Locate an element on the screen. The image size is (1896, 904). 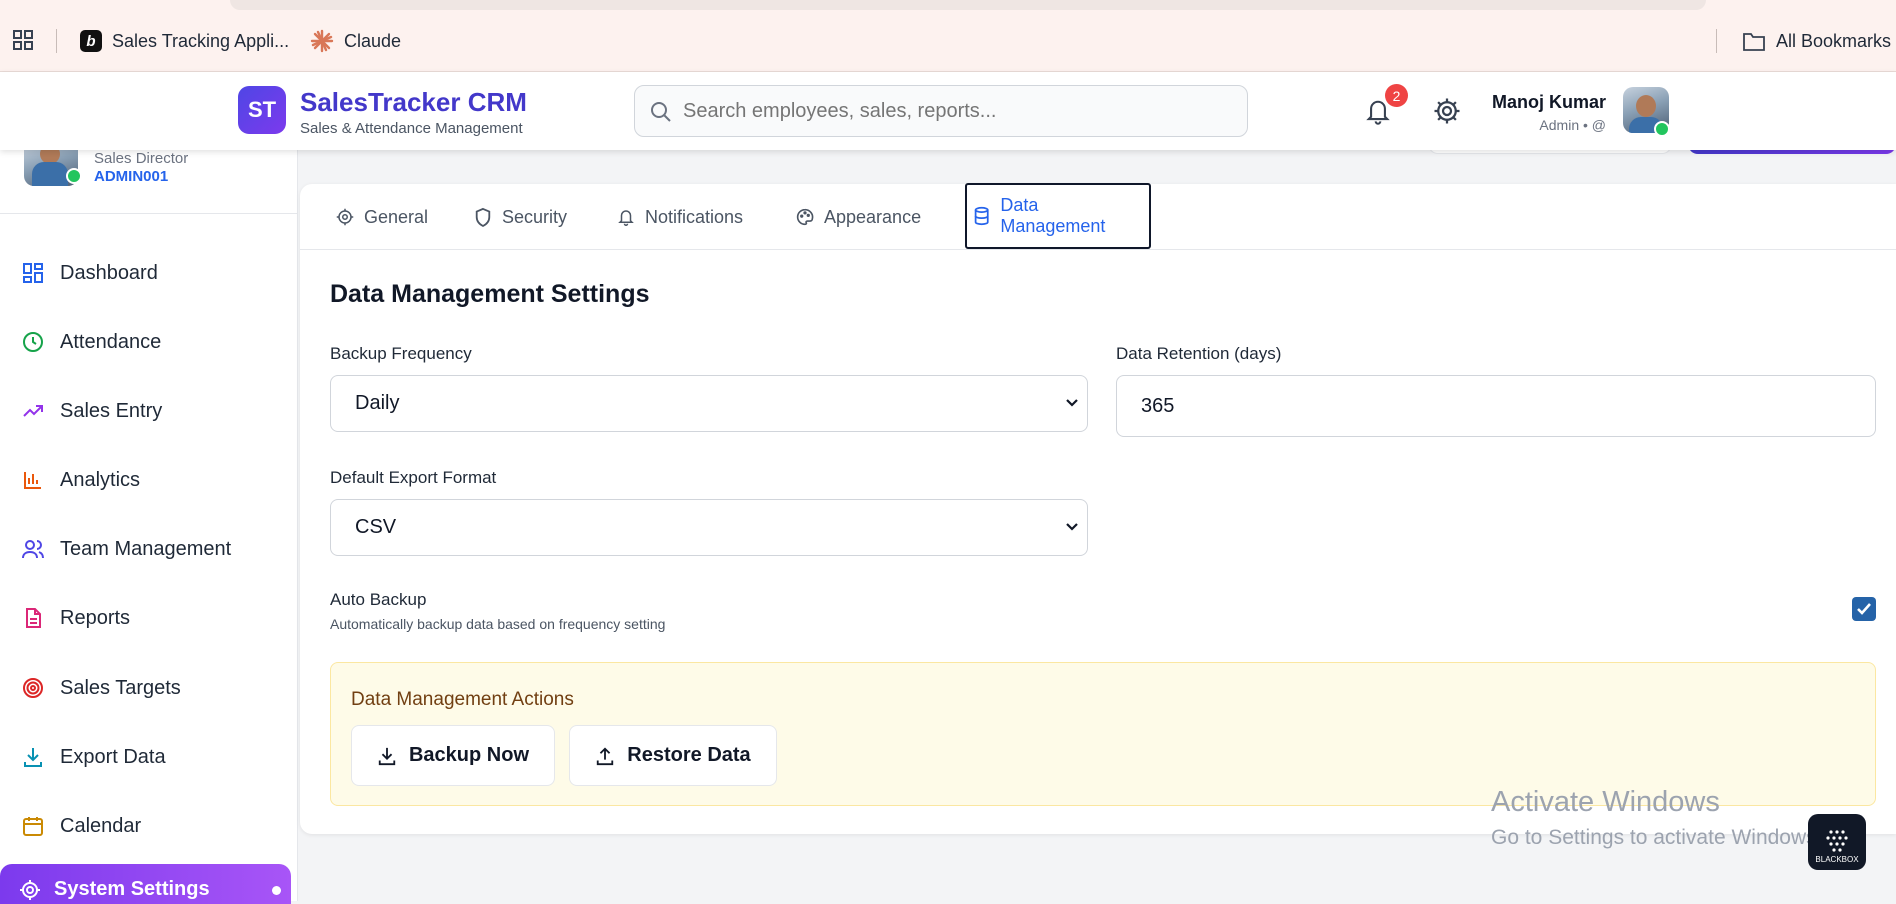
sidebar-item-system-settings: System Settings is located at coordinates (145, 884).